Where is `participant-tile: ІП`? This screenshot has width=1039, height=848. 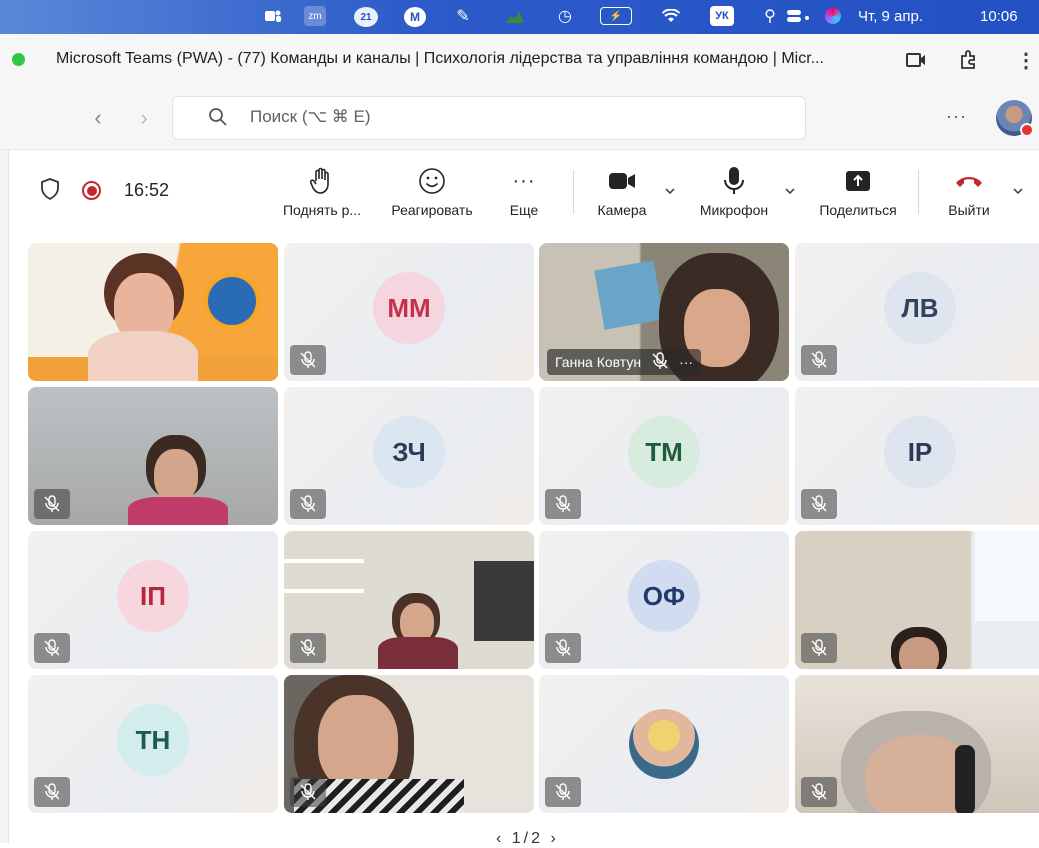 participant-tile: ІП is located at coordinates (153, 600).